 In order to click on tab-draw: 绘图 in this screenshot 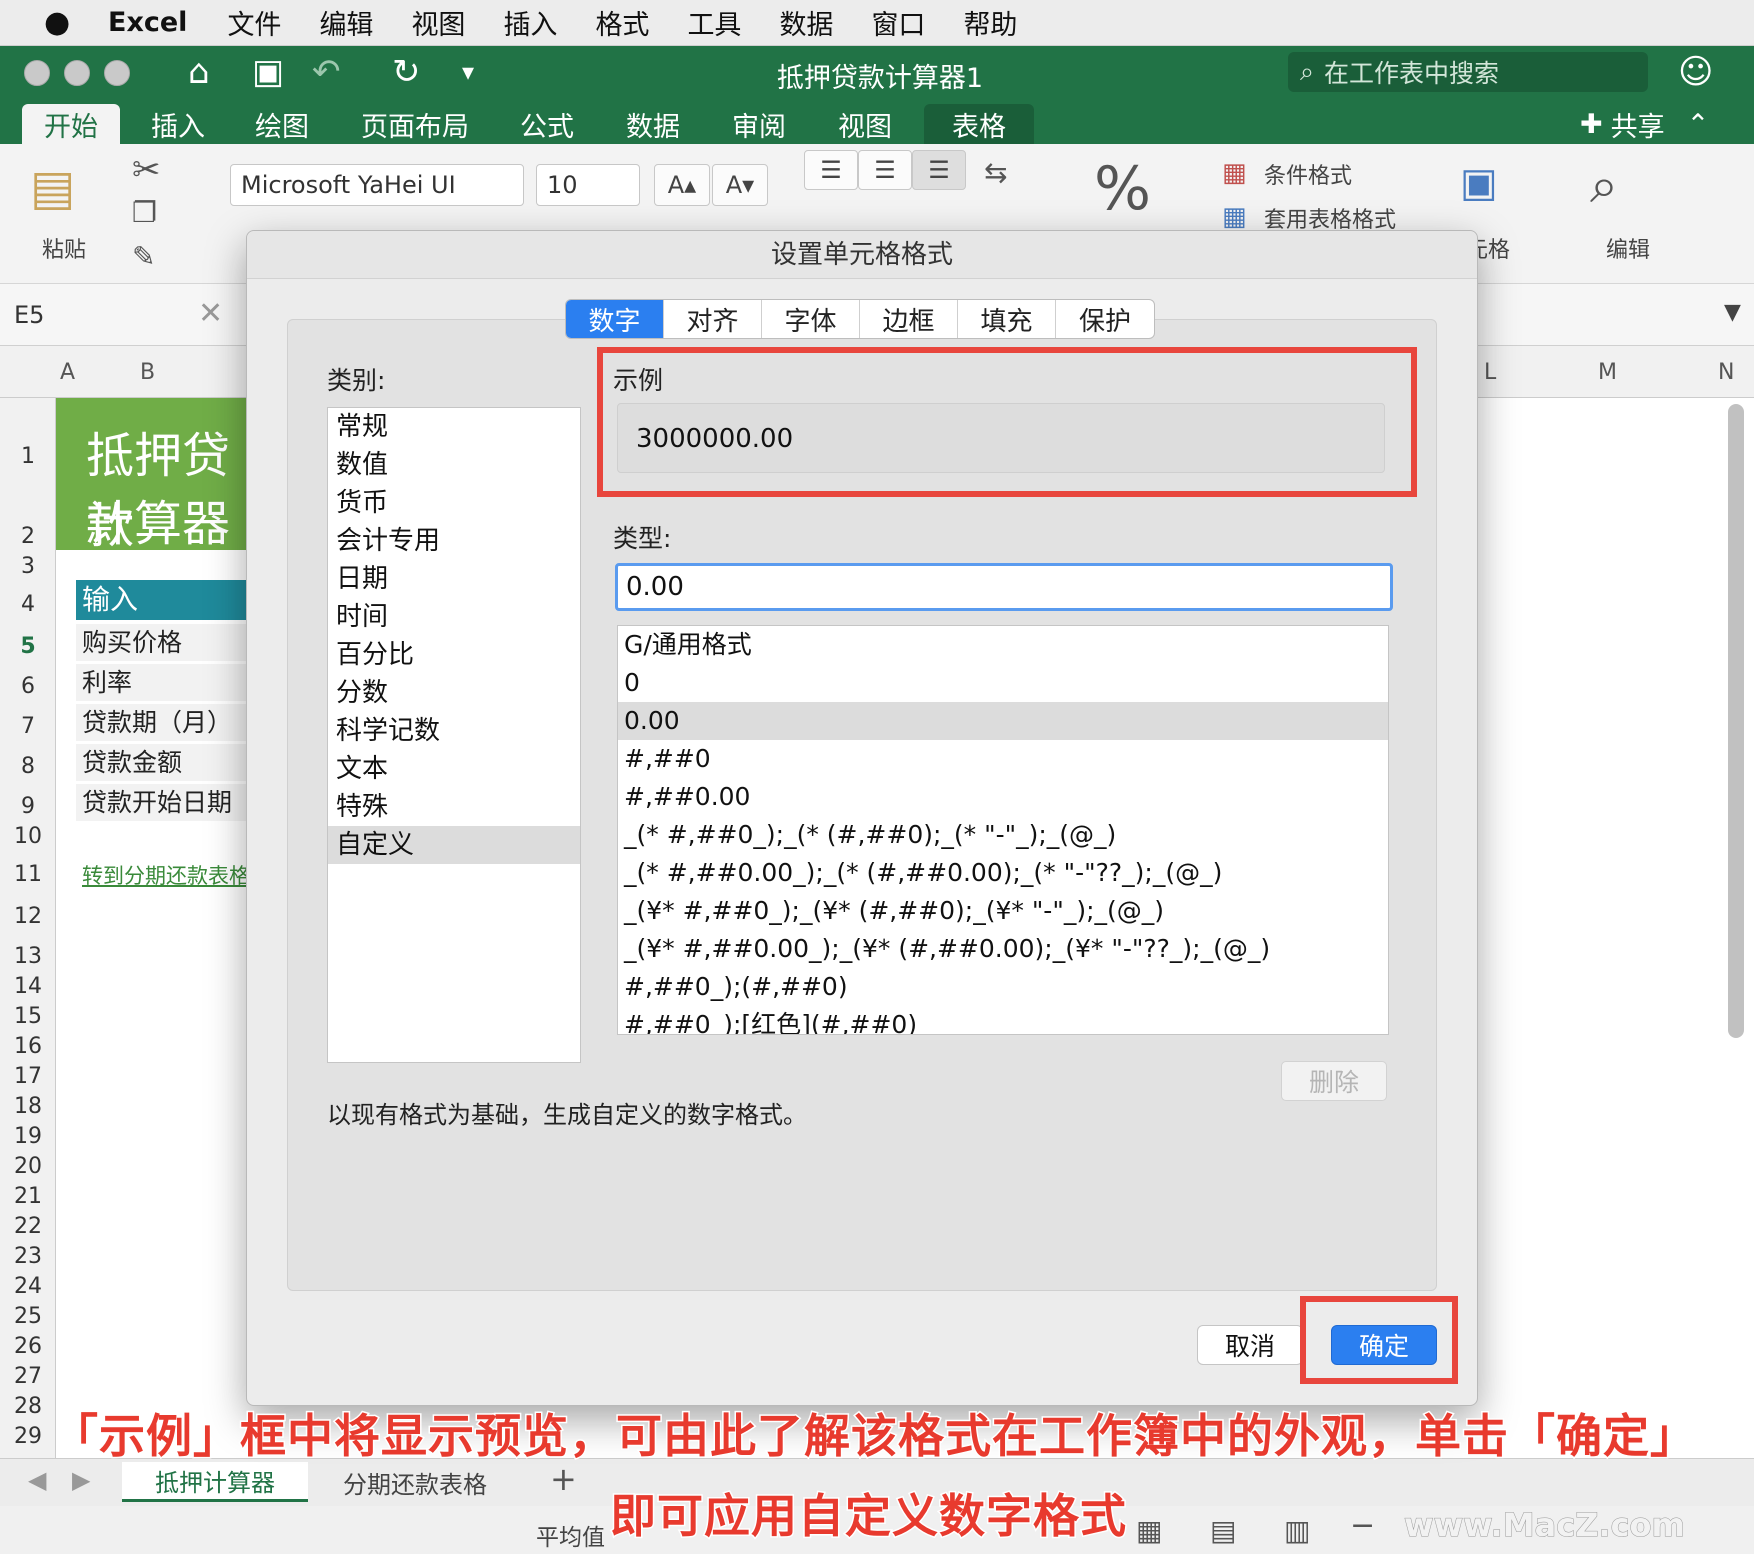, I will do `click(282, 124)`.